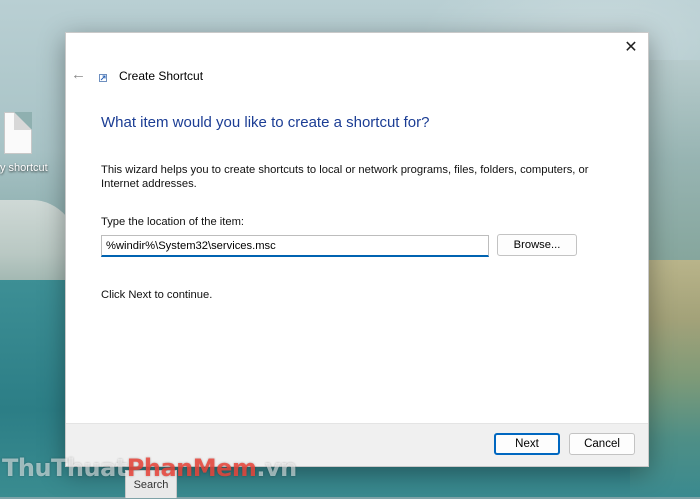 The width and height of the screenshot is (700, 499). Describe the element at coordinates (527, 444) in the screenshot. I see `next-button: Next` at that location.